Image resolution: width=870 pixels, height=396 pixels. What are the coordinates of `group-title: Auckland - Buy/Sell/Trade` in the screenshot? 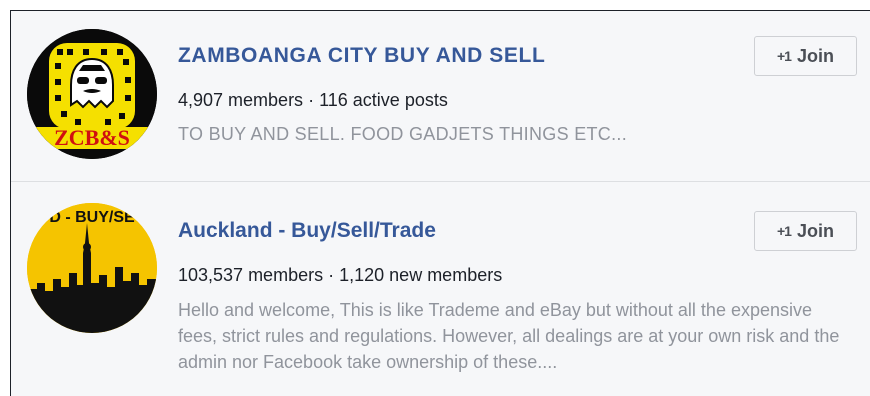 It's located at (307, 231).